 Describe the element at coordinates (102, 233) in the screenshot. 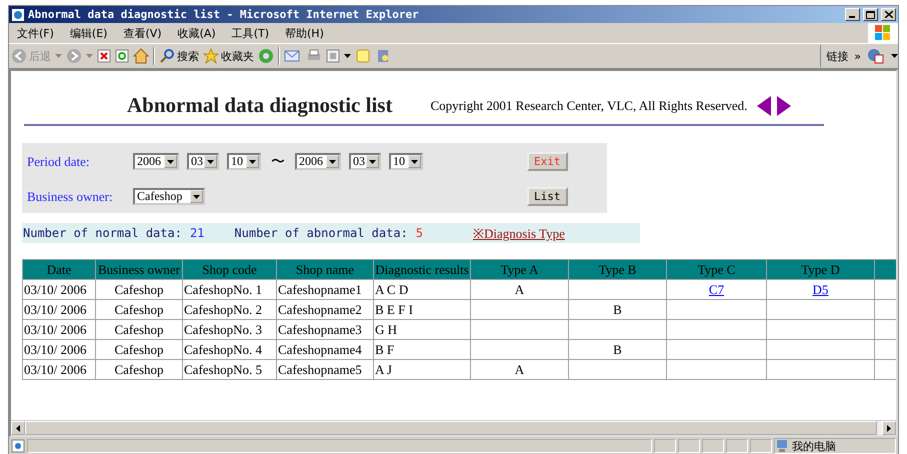

I see `normal-count-label: Number of normal data:` at that location.